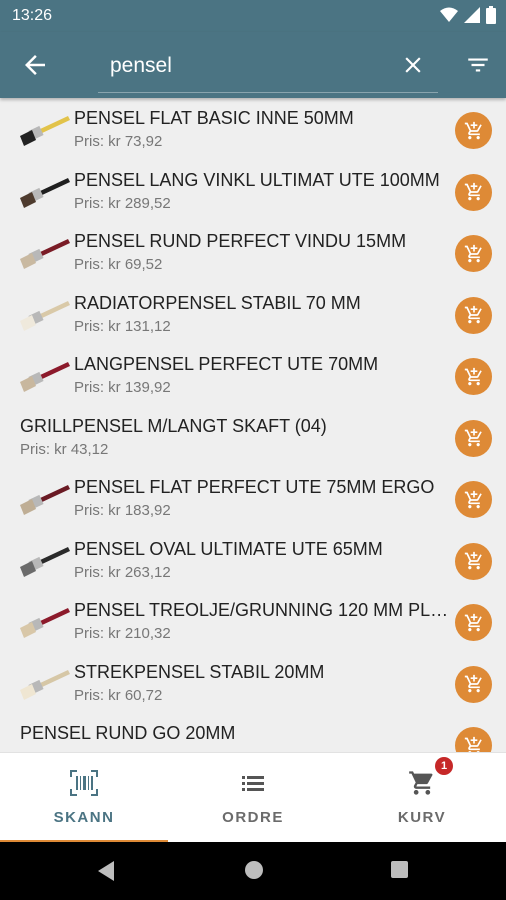 This screenshot has height=900, width=506. Describe the element at coordinates (253, 817) in the screenshot. I see `tab-label-ordre: ORDRE` at that location.